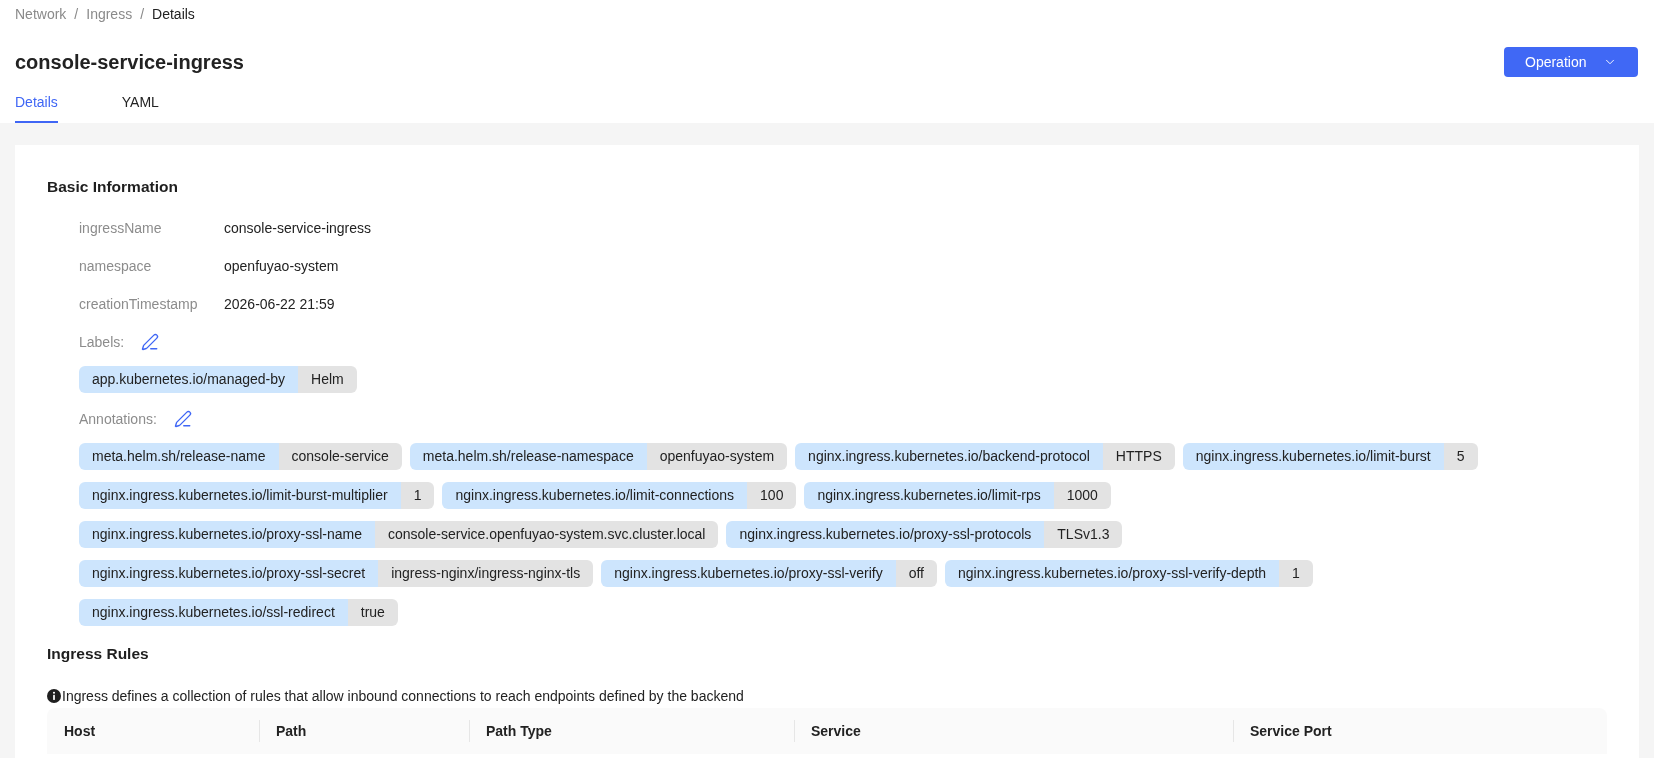  Describe the element at coordinates (748, 573) in the screenshot. I see `tag-key: nginx.ingress.kubernetes.io/proxy-ssl-verify` at that location.